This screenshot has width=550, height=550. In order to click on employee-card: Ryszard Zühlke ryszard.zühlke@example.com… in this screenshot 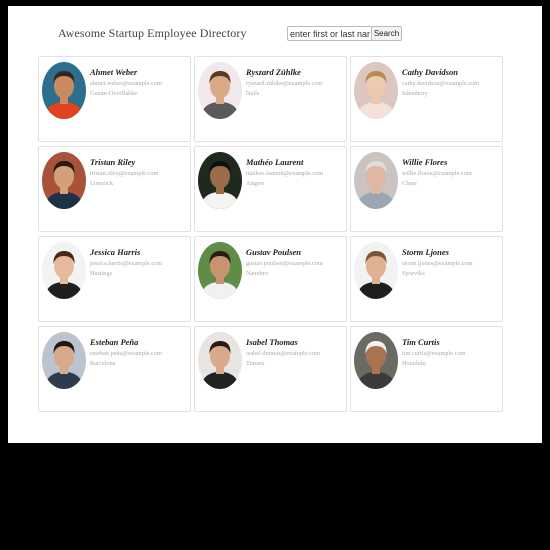, I will do `click(270, 99)`.